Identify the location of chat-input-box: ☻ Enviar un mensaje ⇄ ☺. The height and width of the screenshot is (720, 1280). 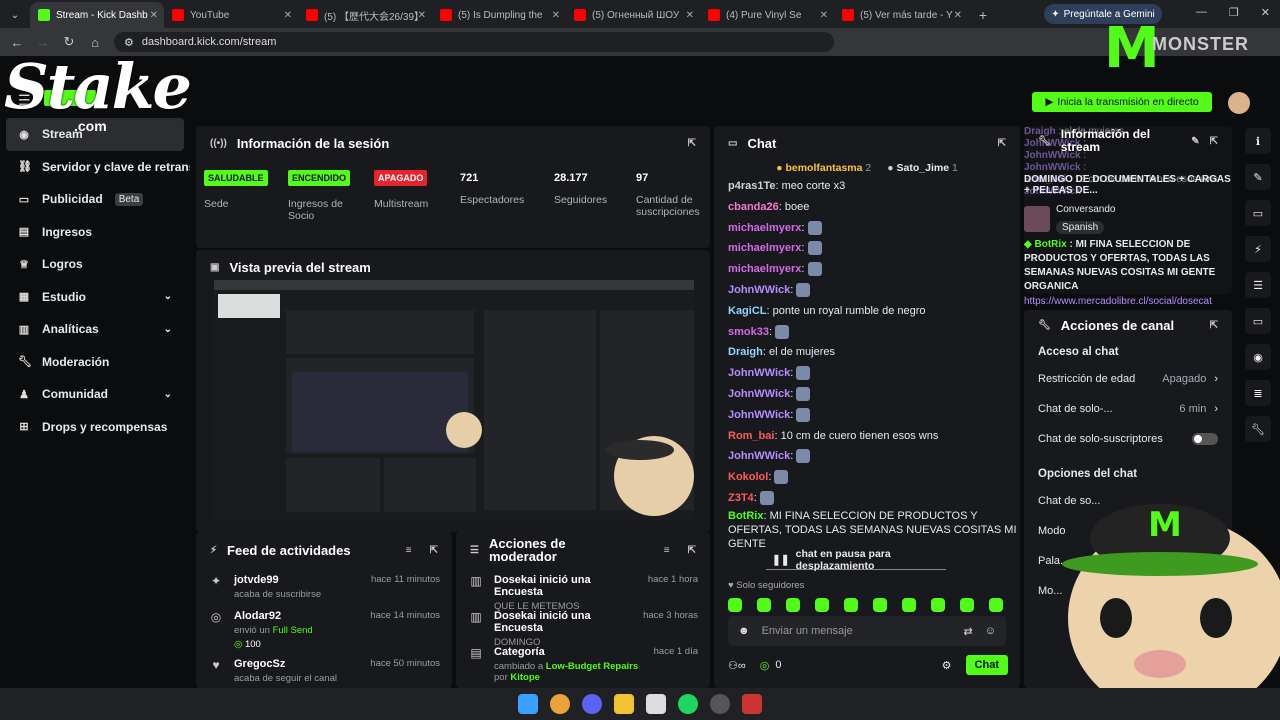
(867, 631).